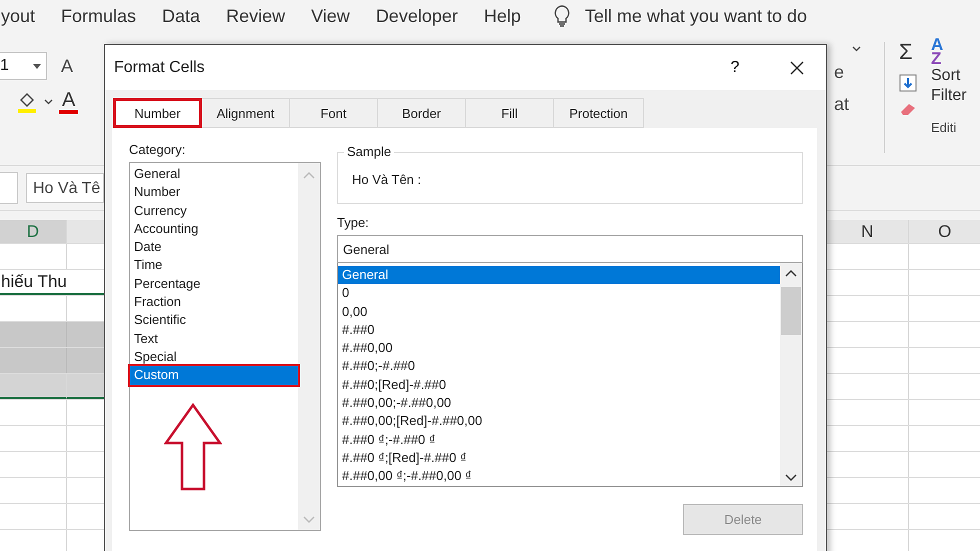 The image size is (980, 551). I want to click on list-item: #.##0,00, so click(559, 348).